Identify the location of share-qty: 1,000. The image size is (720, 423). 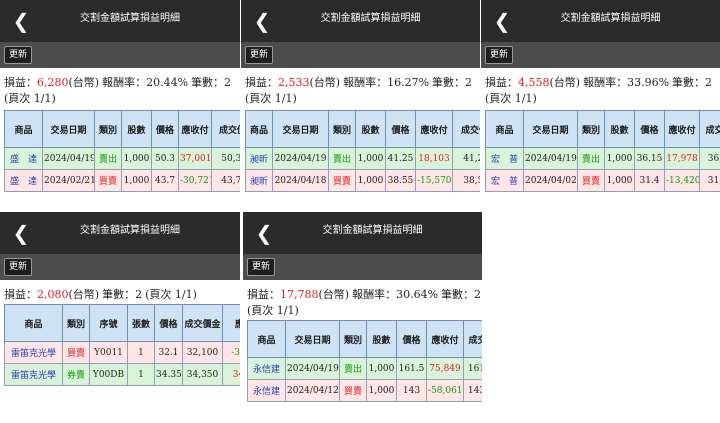
(370, 158).